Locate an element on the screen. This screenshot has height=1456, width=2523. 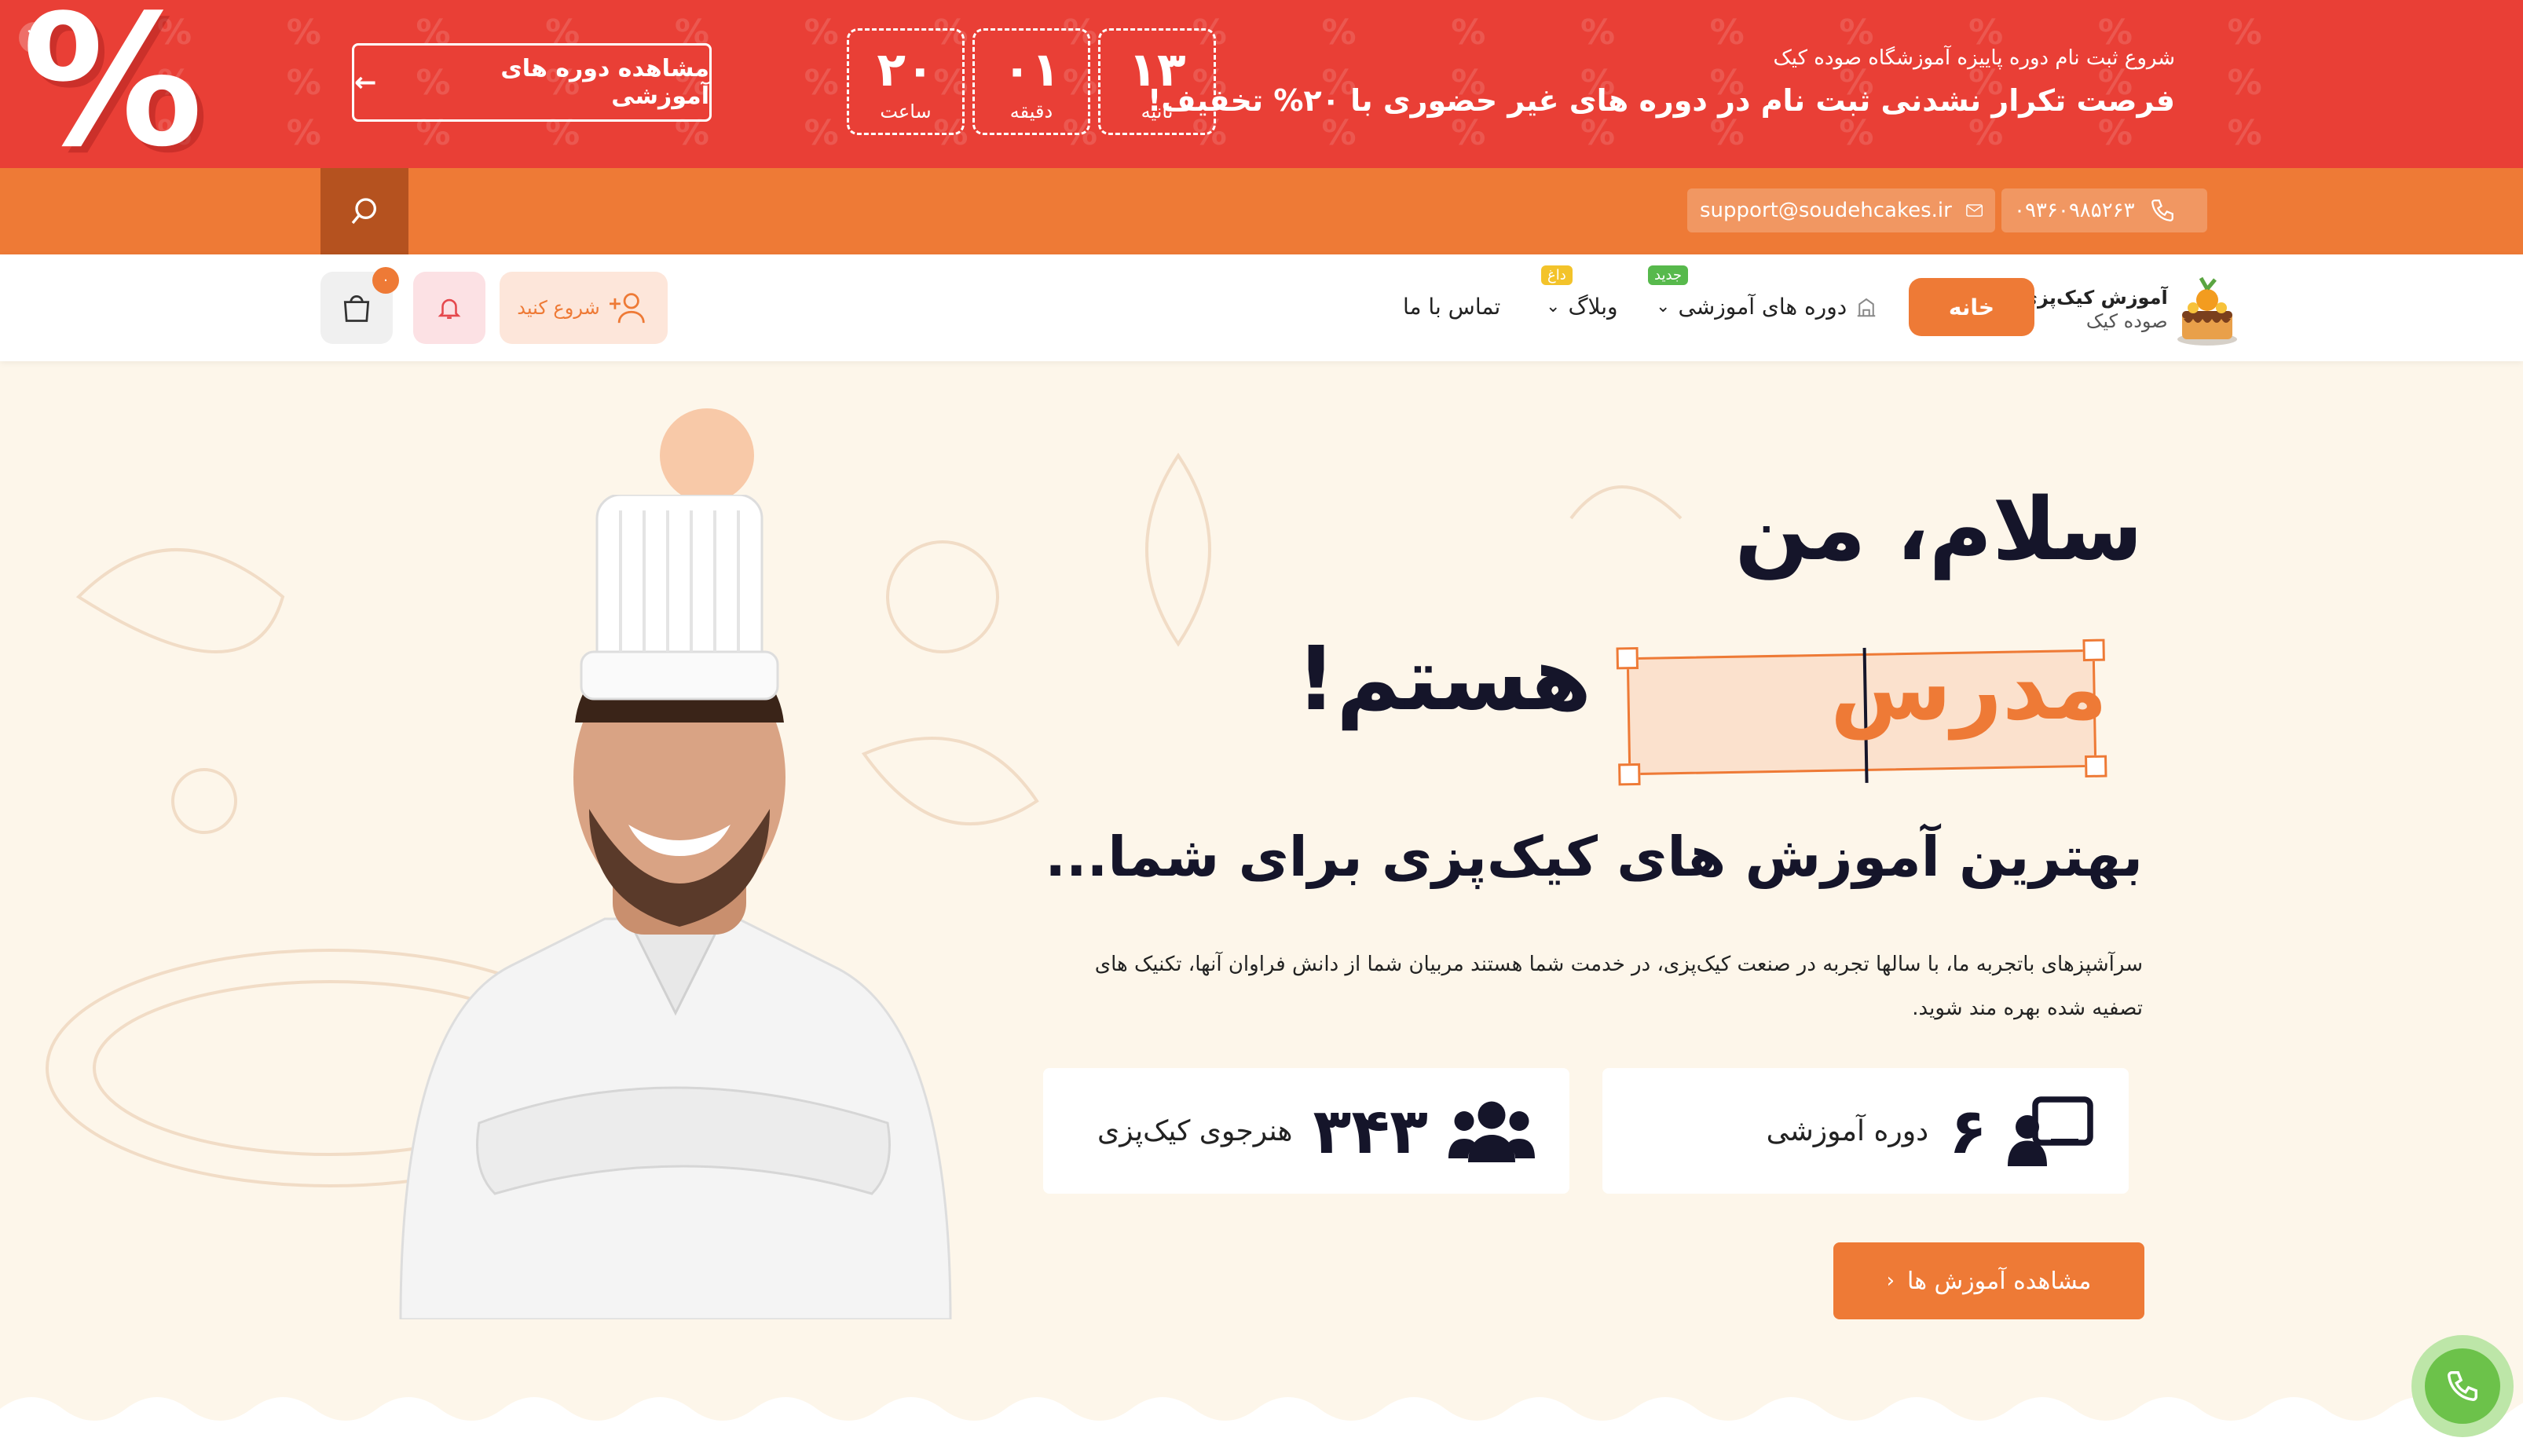
bell-icon is located at coordinates (449, 309).